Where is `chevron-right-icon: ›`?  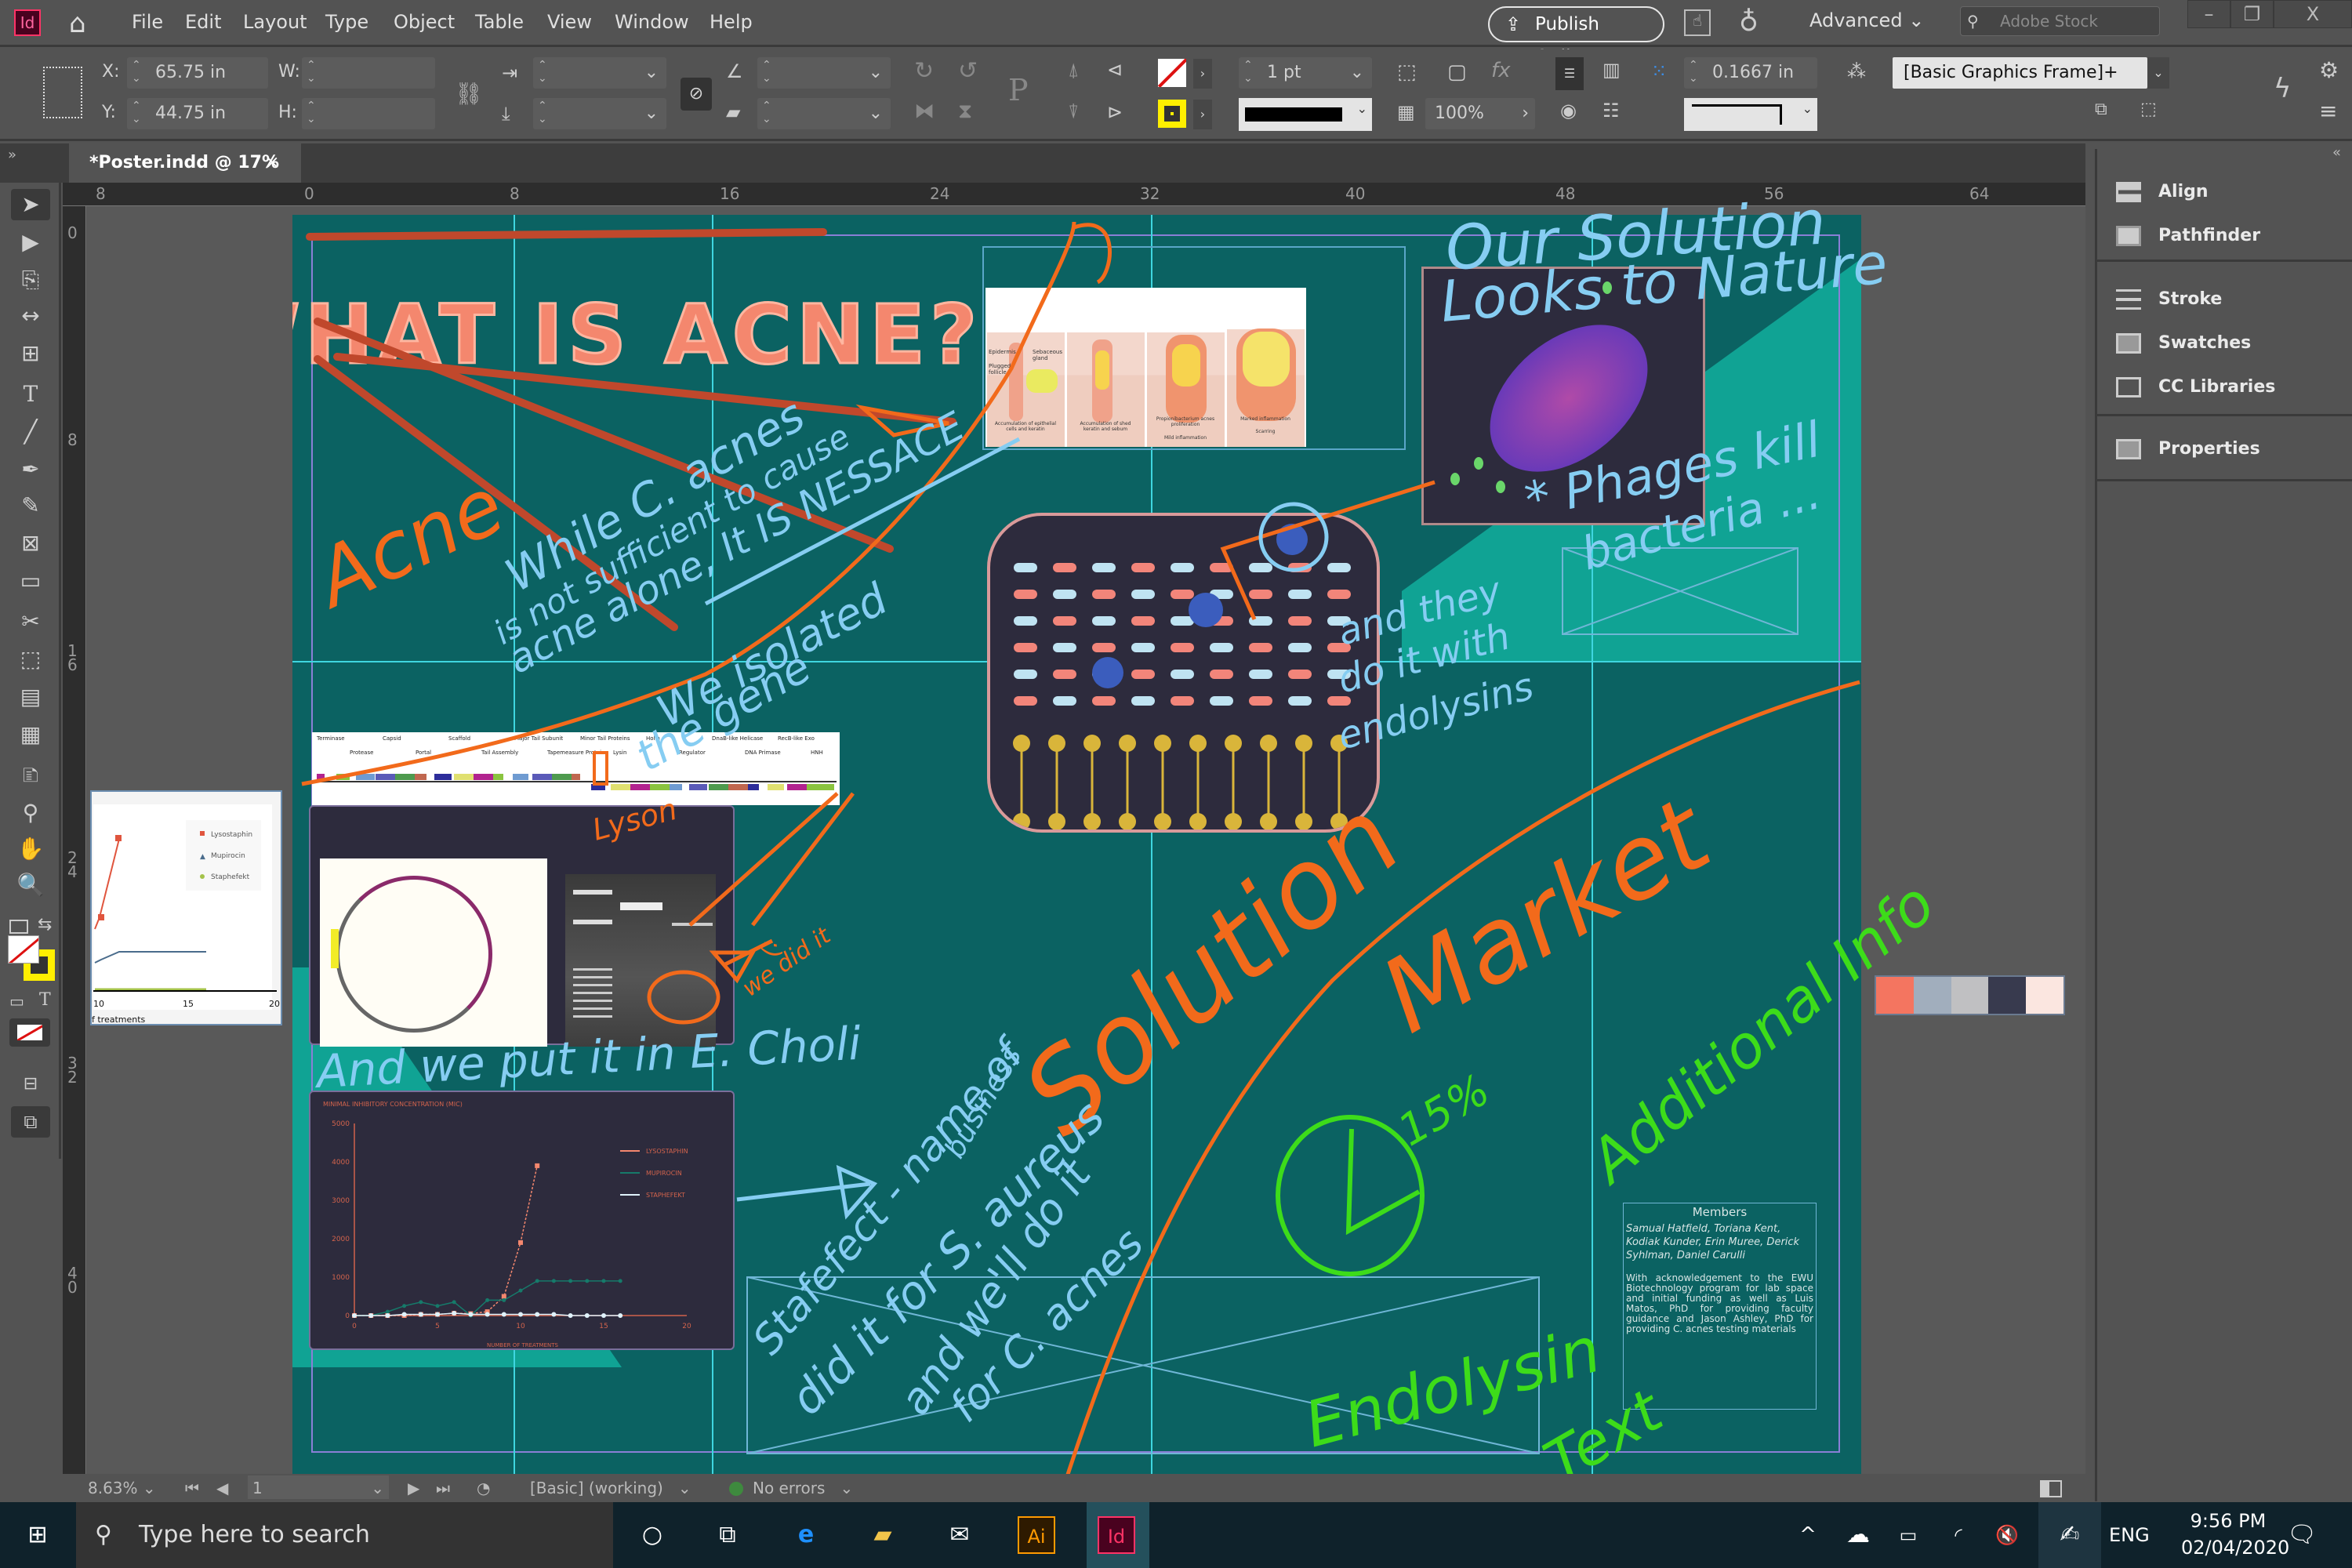 chevron-right-icon: › is located at coordinates (1525, 113).